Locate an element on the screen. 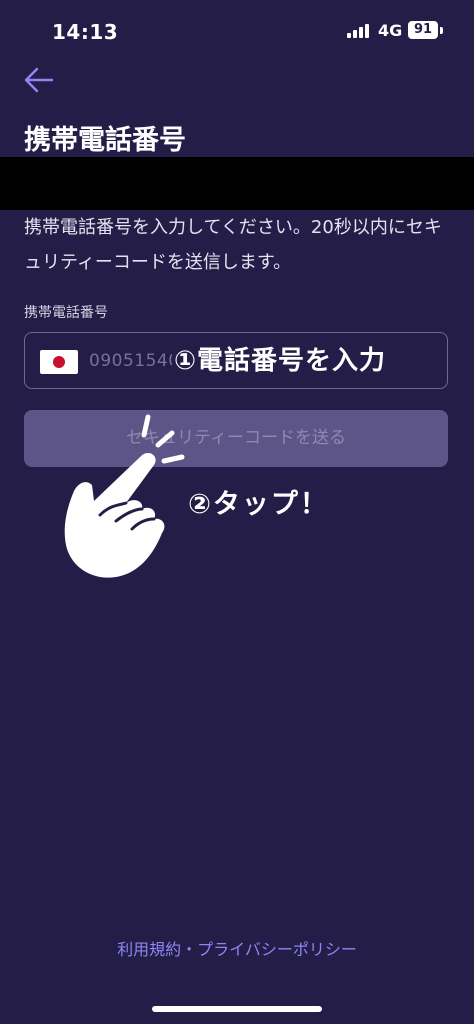 The width and height of the screenshot is (474, 1024). battery-nub is located at coordinates (441, 30).